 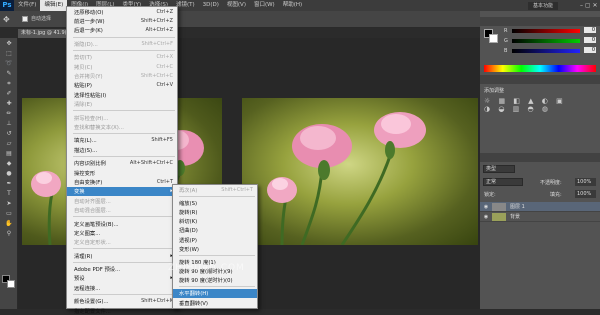 What do you see at coordinates (540, 217) in the screenshot?
I see `layer-row: ◉ 背景` at bounding box center [540, 217].